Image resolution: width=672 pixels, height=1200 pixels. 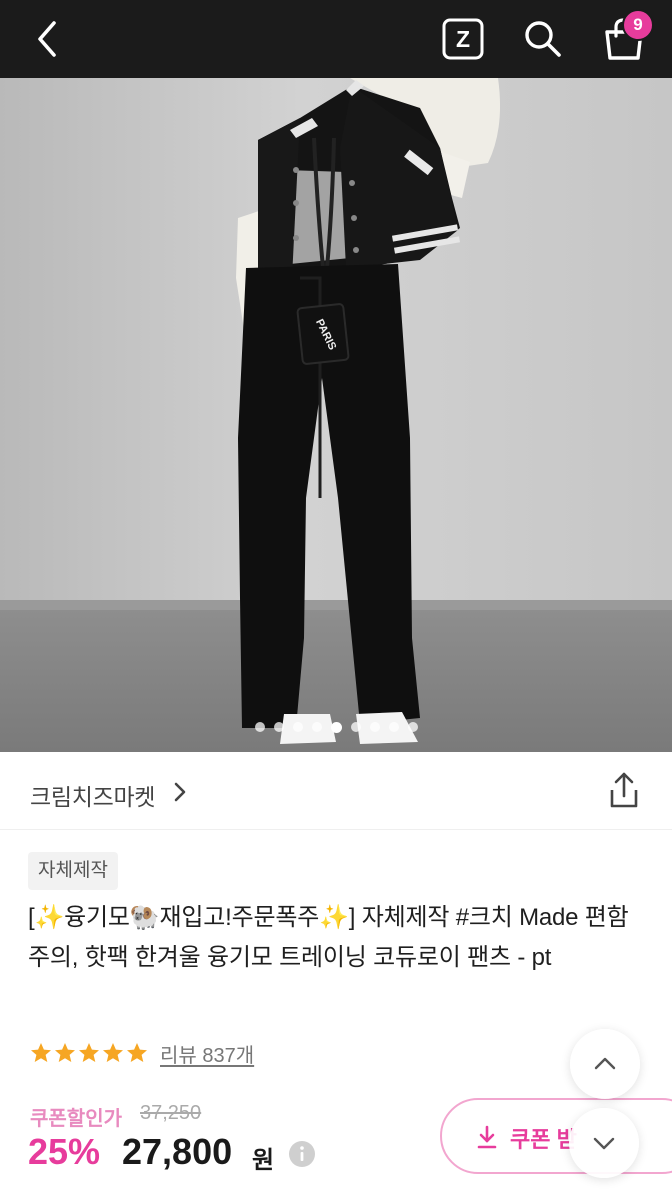 What do you see at coordinates (171, 1113) in the screenshot?
I see `original-price: 37,250` at bounding box center [171, 1113].